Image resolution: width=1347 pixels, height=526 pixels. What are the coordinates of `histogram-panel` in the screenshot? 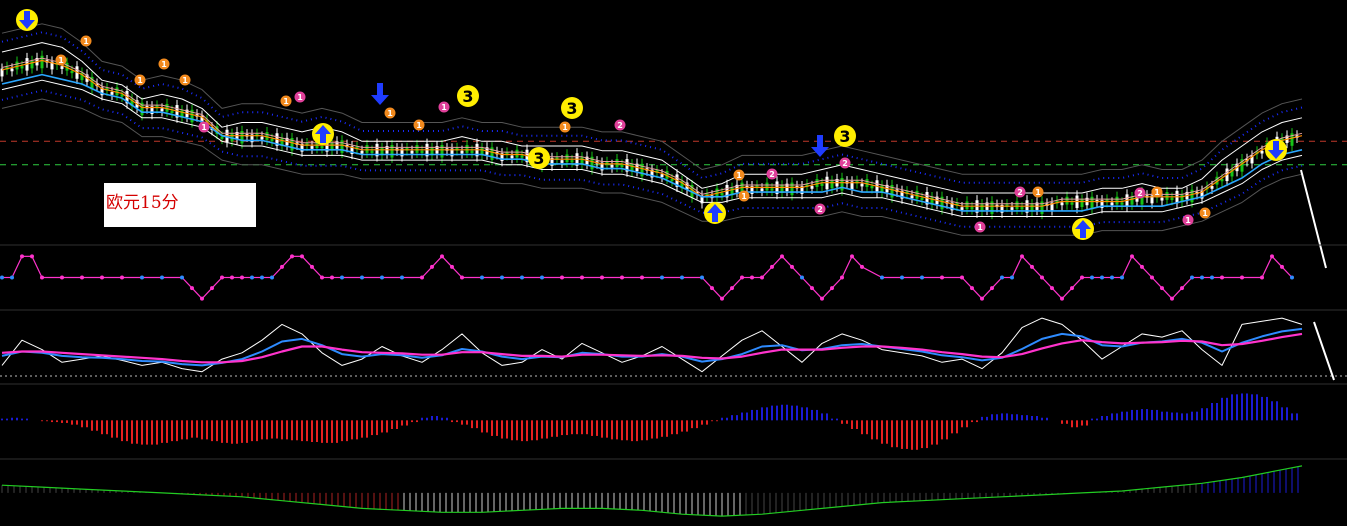 It's located at (649, 421).